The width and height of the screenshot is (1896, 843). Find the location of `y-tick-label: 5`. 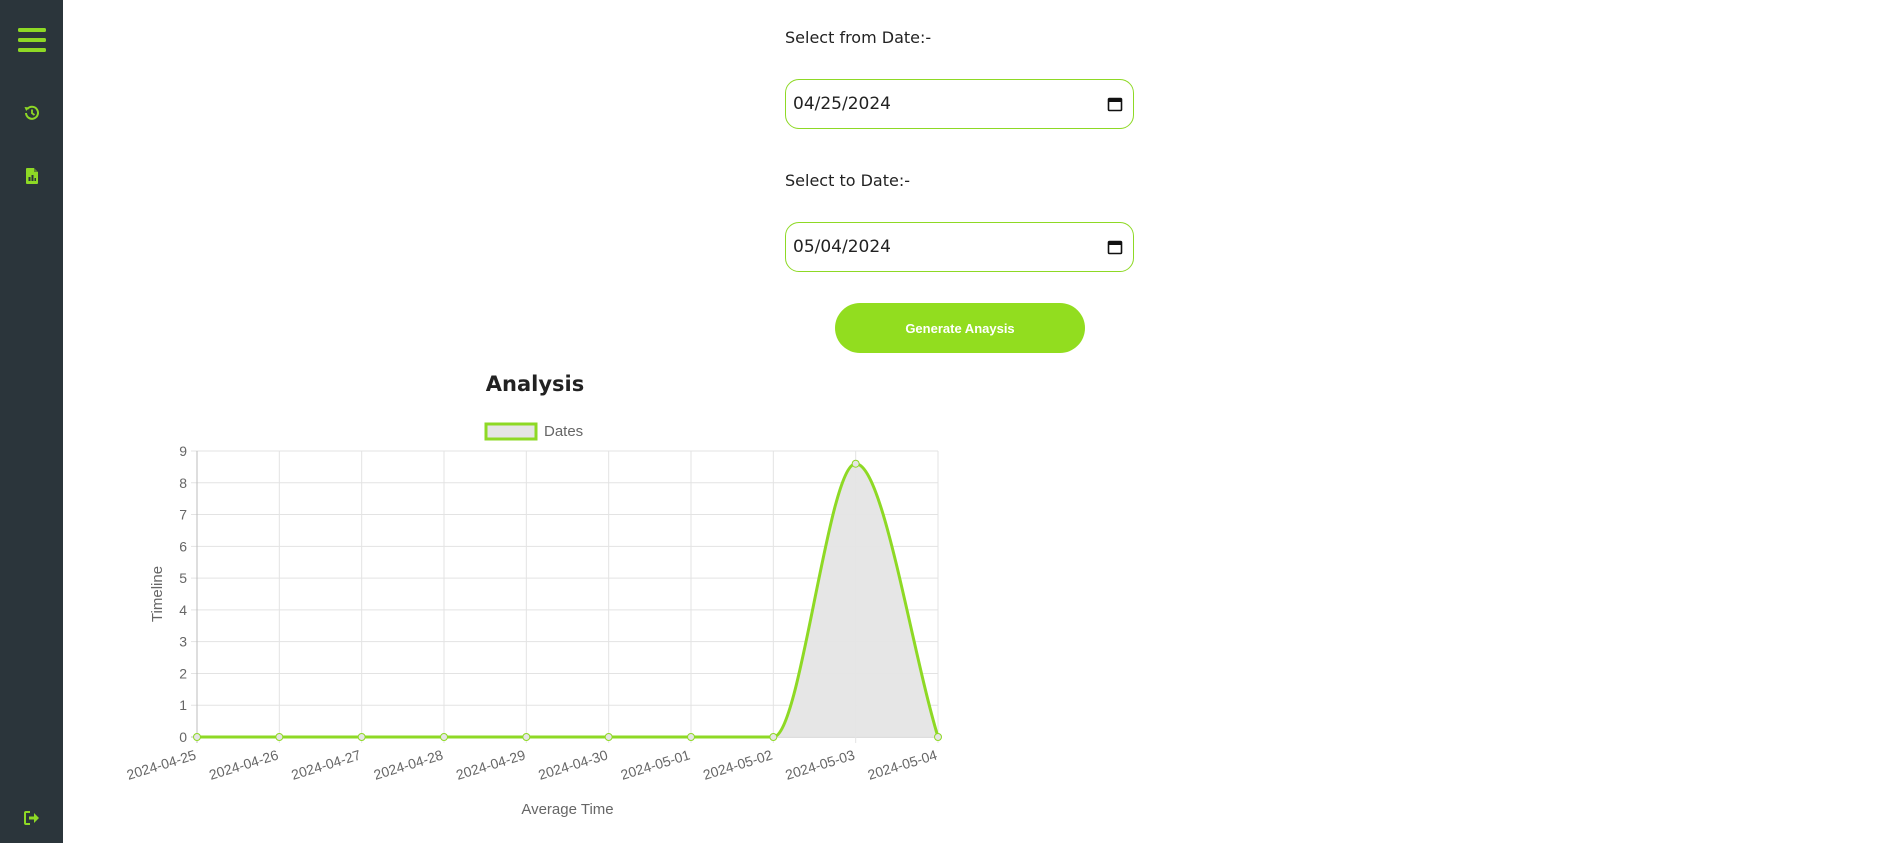

y-tick-label: 5 is located at coordinates (183, 578).